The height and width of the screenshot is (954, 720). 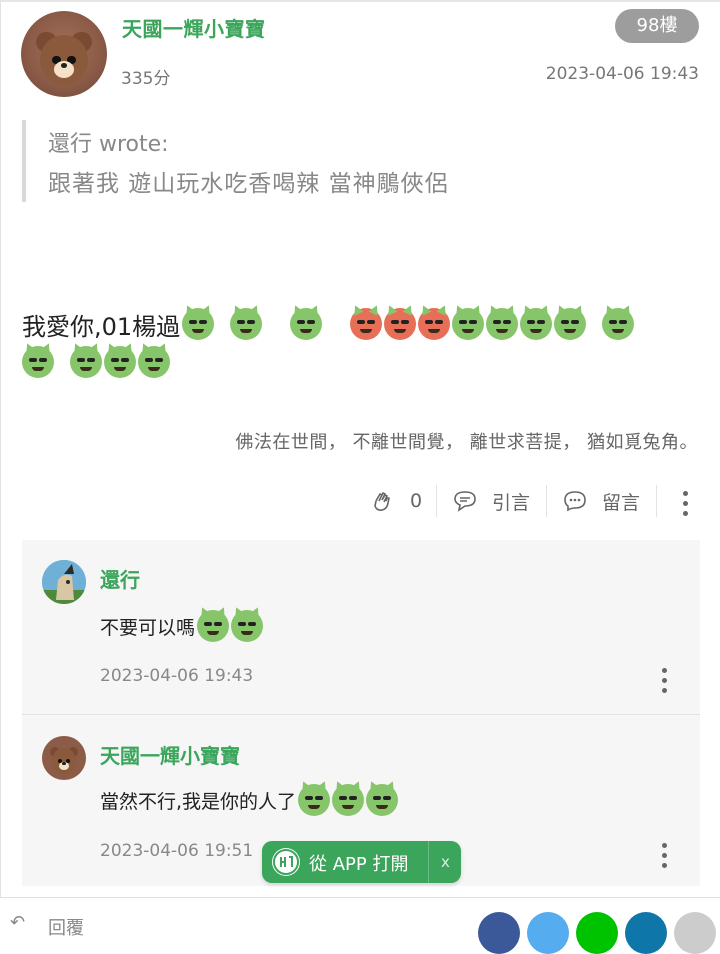 I want to click on quote-header: 還行 wrote:, so click(x=108, y=144).